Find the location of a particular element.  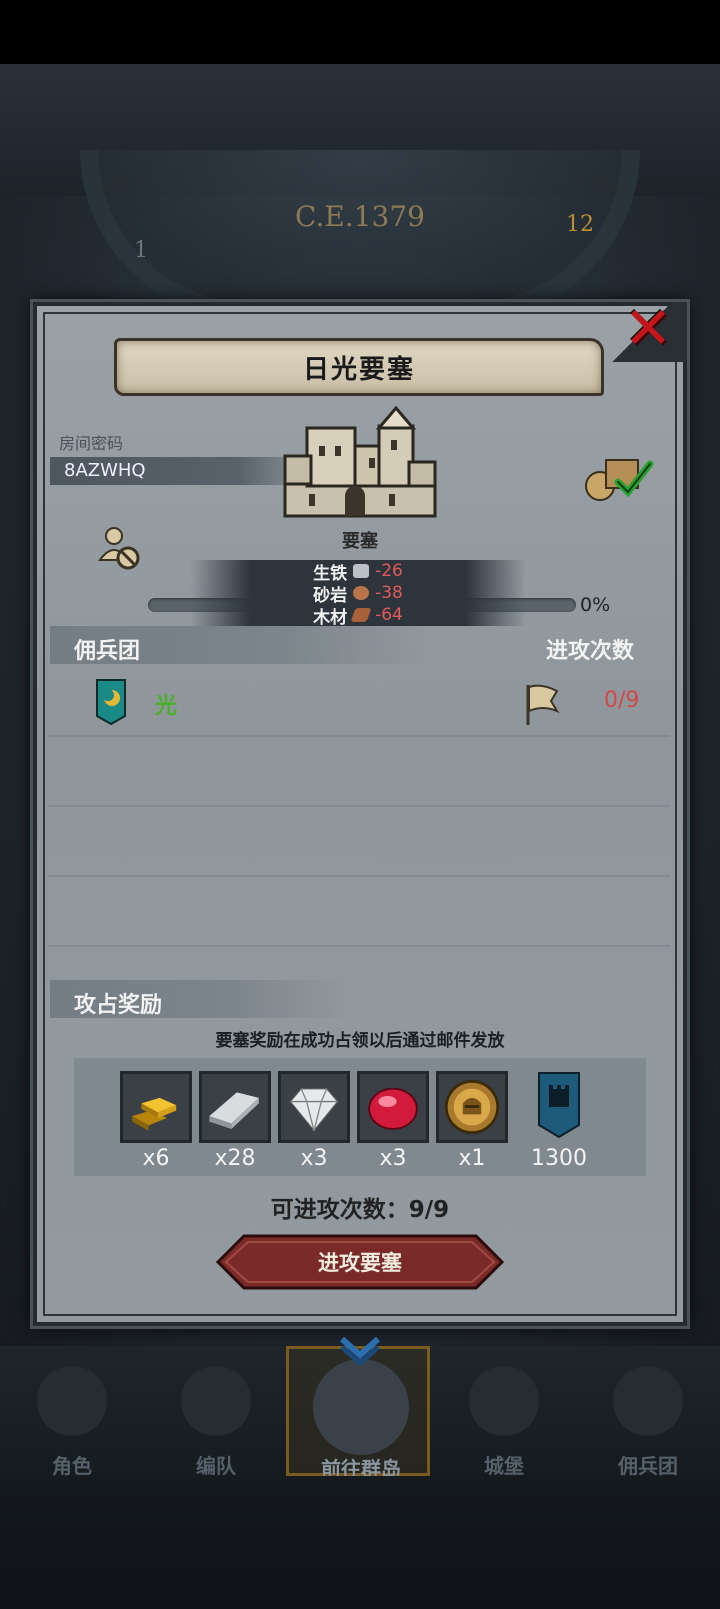

cost-value: -38 is located at coordinates (389, 593).